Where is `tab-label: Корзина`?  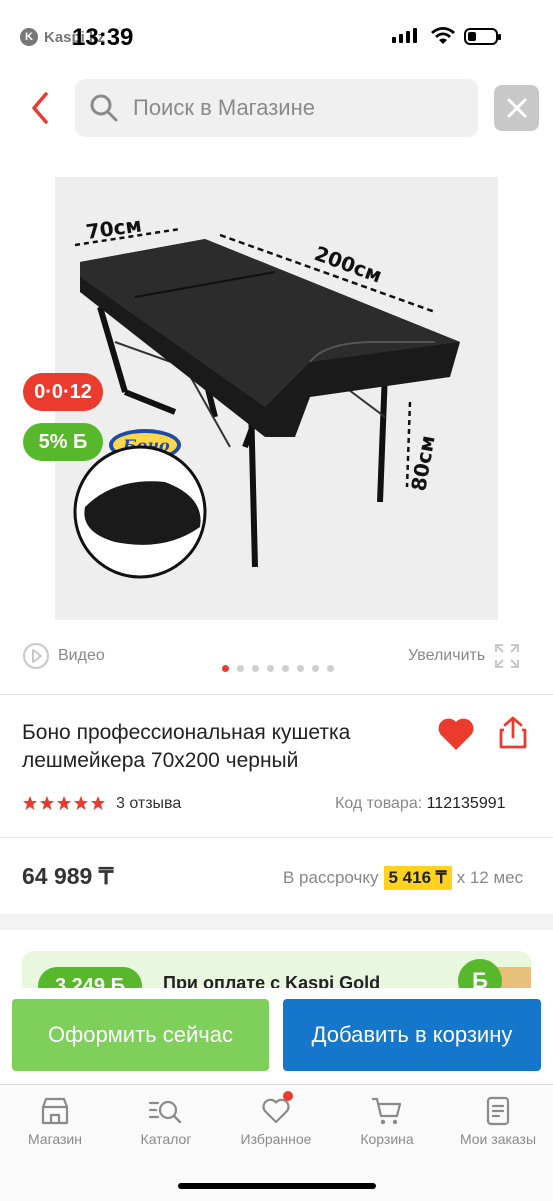
tab-label: Корзина is located at coordinates (387, 1139).